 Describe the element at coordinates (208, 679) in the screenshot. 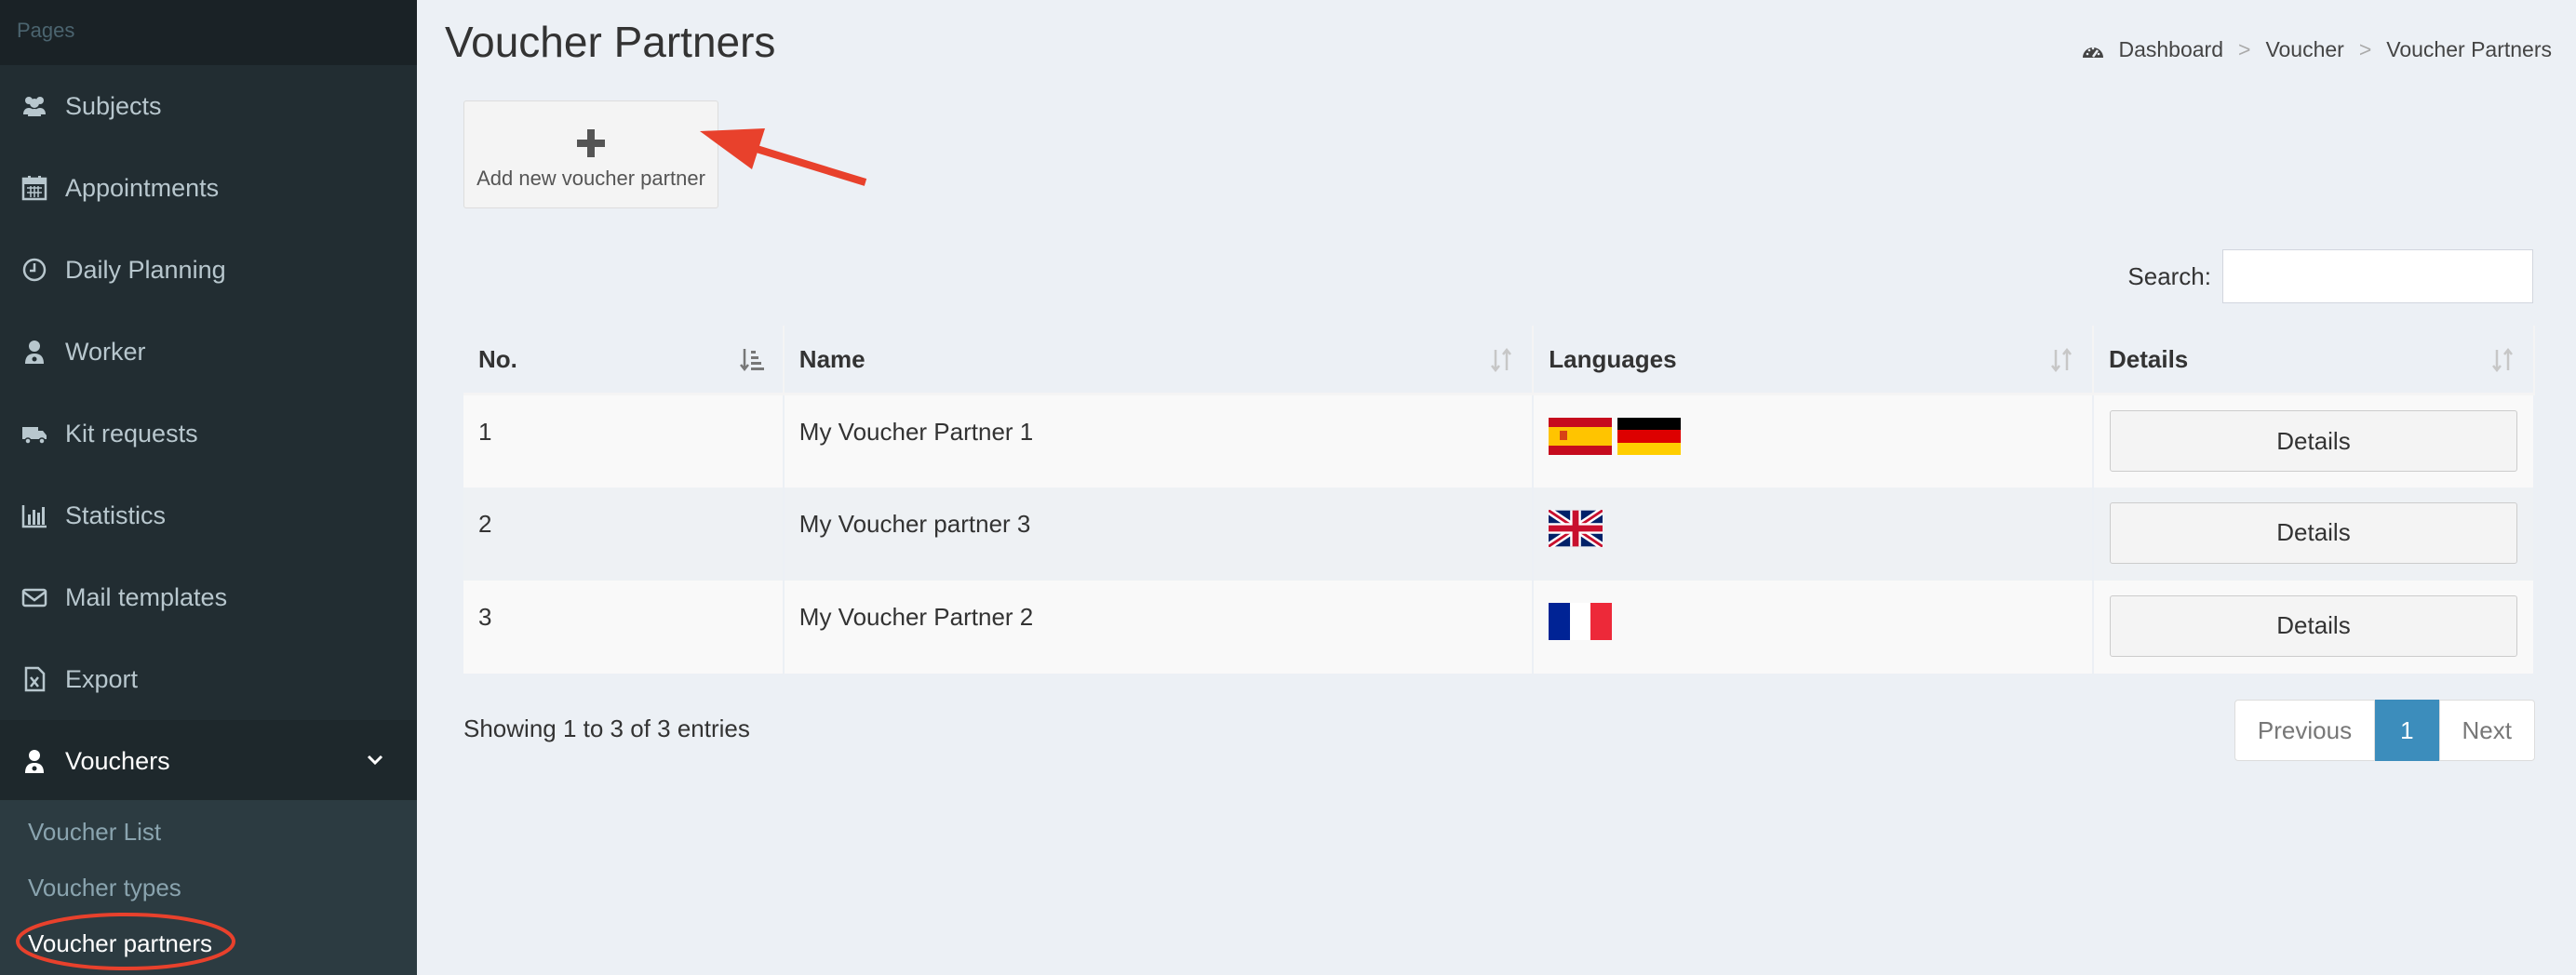

I see `sidebar-item-export: Export` at that location.